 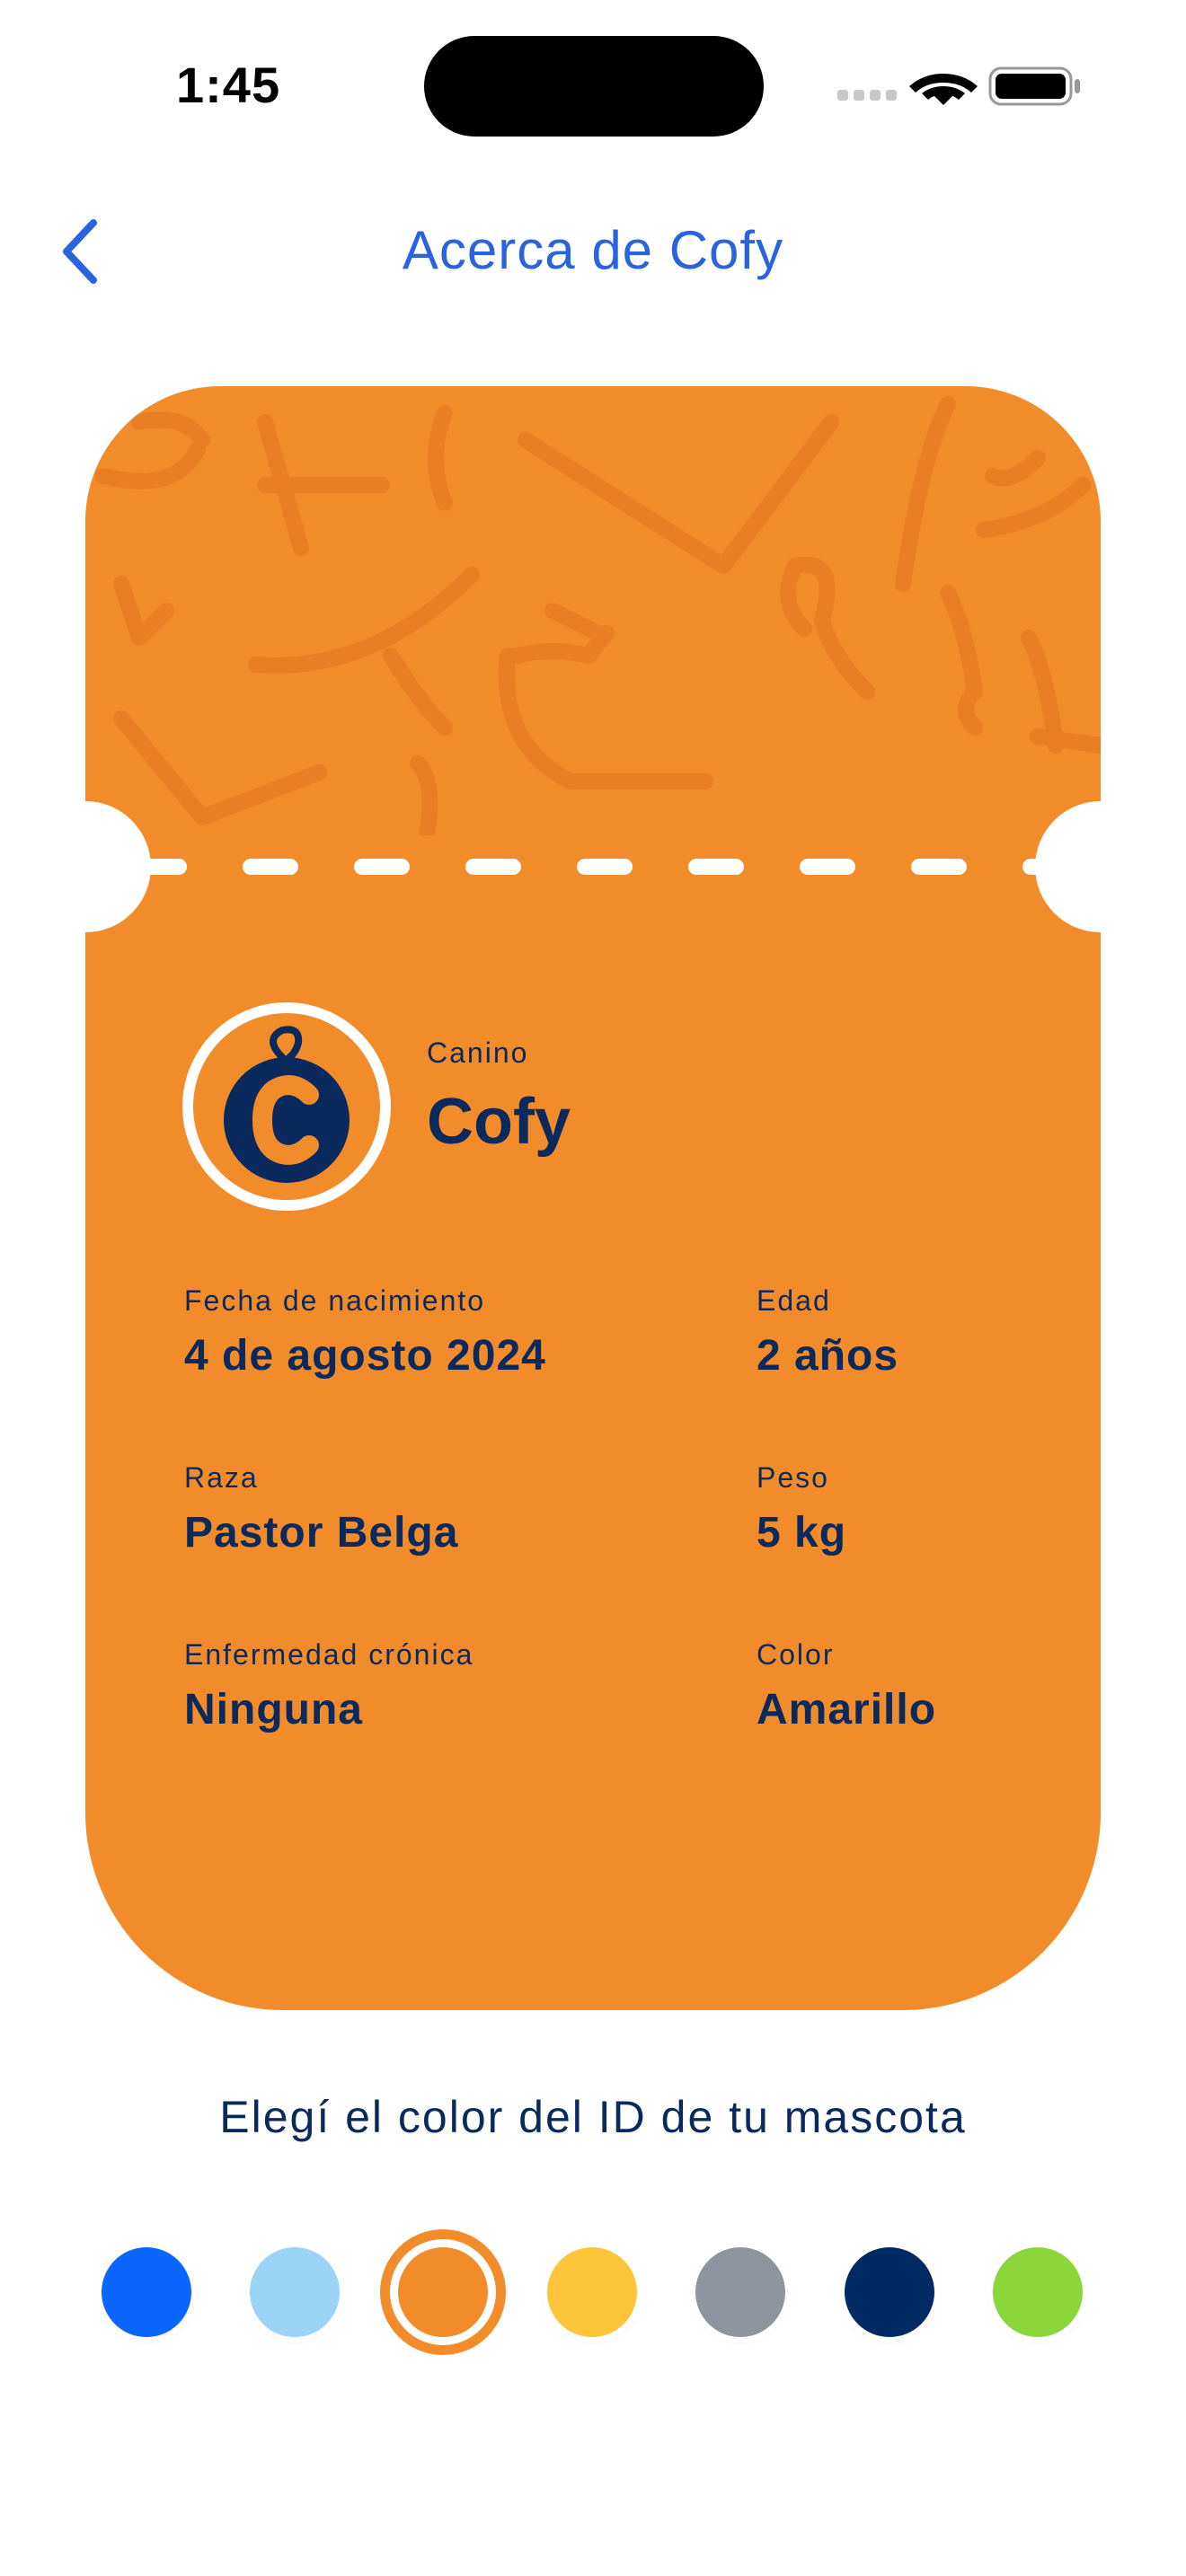 I want to click on page-title: Acerca de Cofy, so click(x=593, y=250).